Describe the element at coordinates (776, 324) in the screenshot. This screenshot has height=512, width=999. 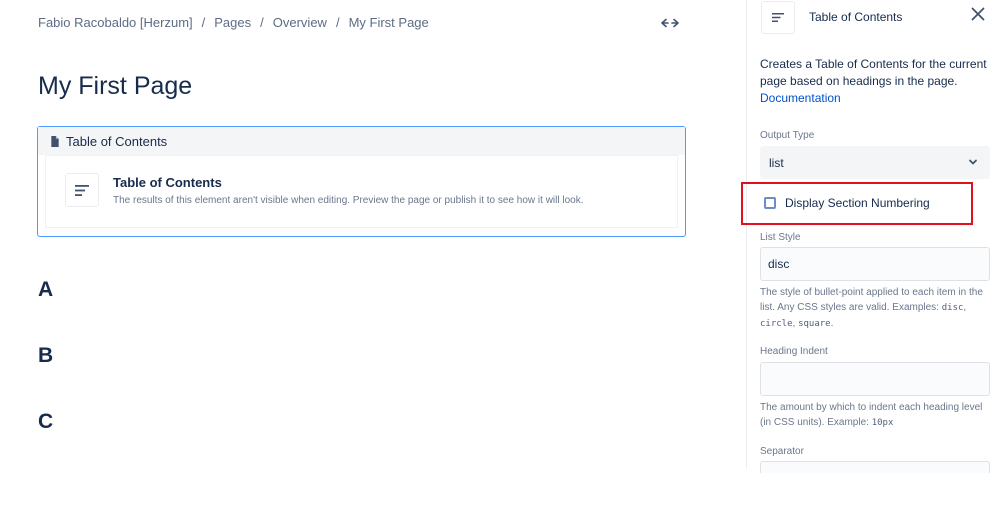
I see `example-circle: circle` at that location.